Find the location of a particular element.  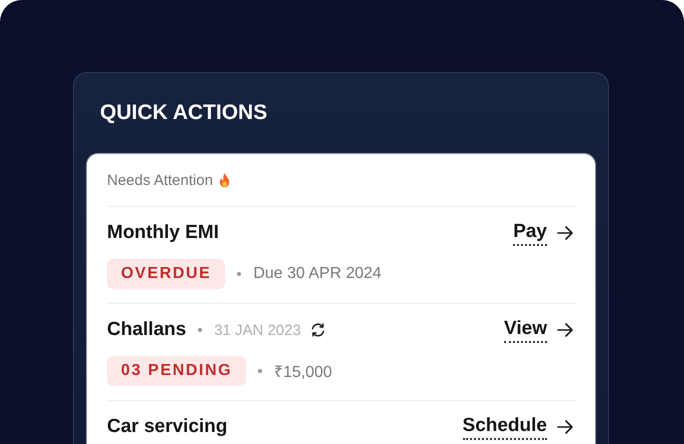

item-title: Car servicing is located at coordinates (167, 427).